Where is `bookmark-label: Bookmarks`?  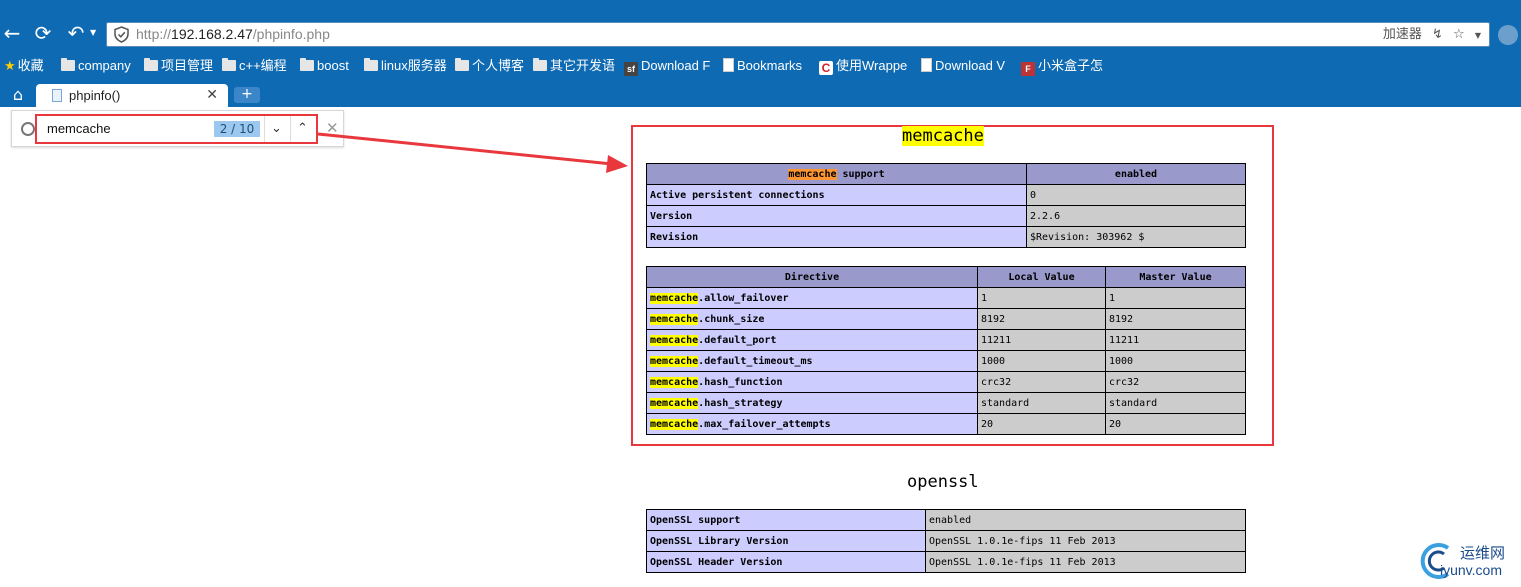 bookmark-label: Bookmarks is located at coordinates (770, 65).